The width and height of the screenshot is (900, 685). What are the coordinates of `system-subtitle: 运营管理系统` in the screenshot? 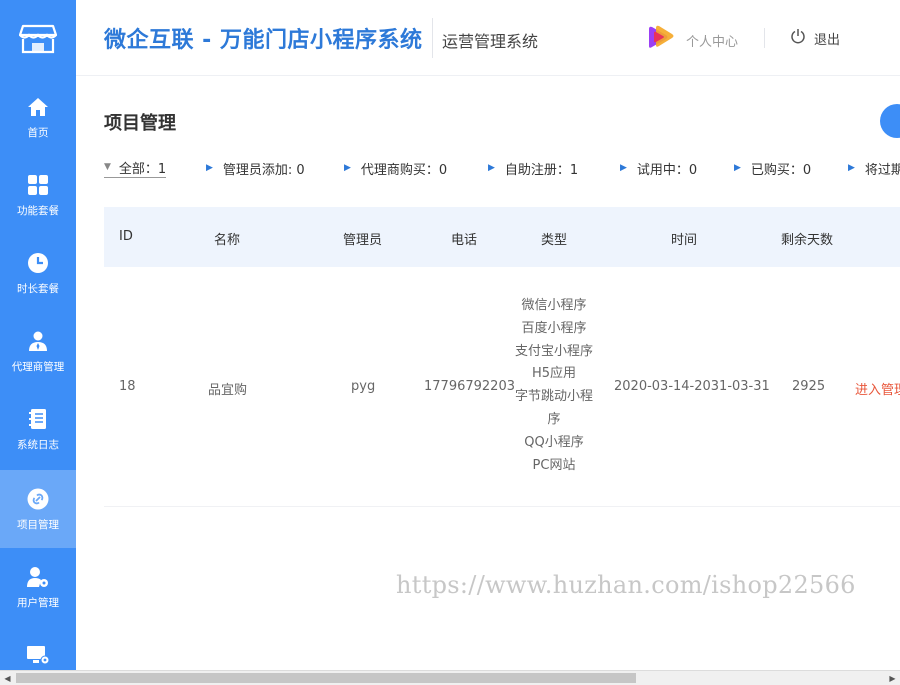 It's located at (490, 41).